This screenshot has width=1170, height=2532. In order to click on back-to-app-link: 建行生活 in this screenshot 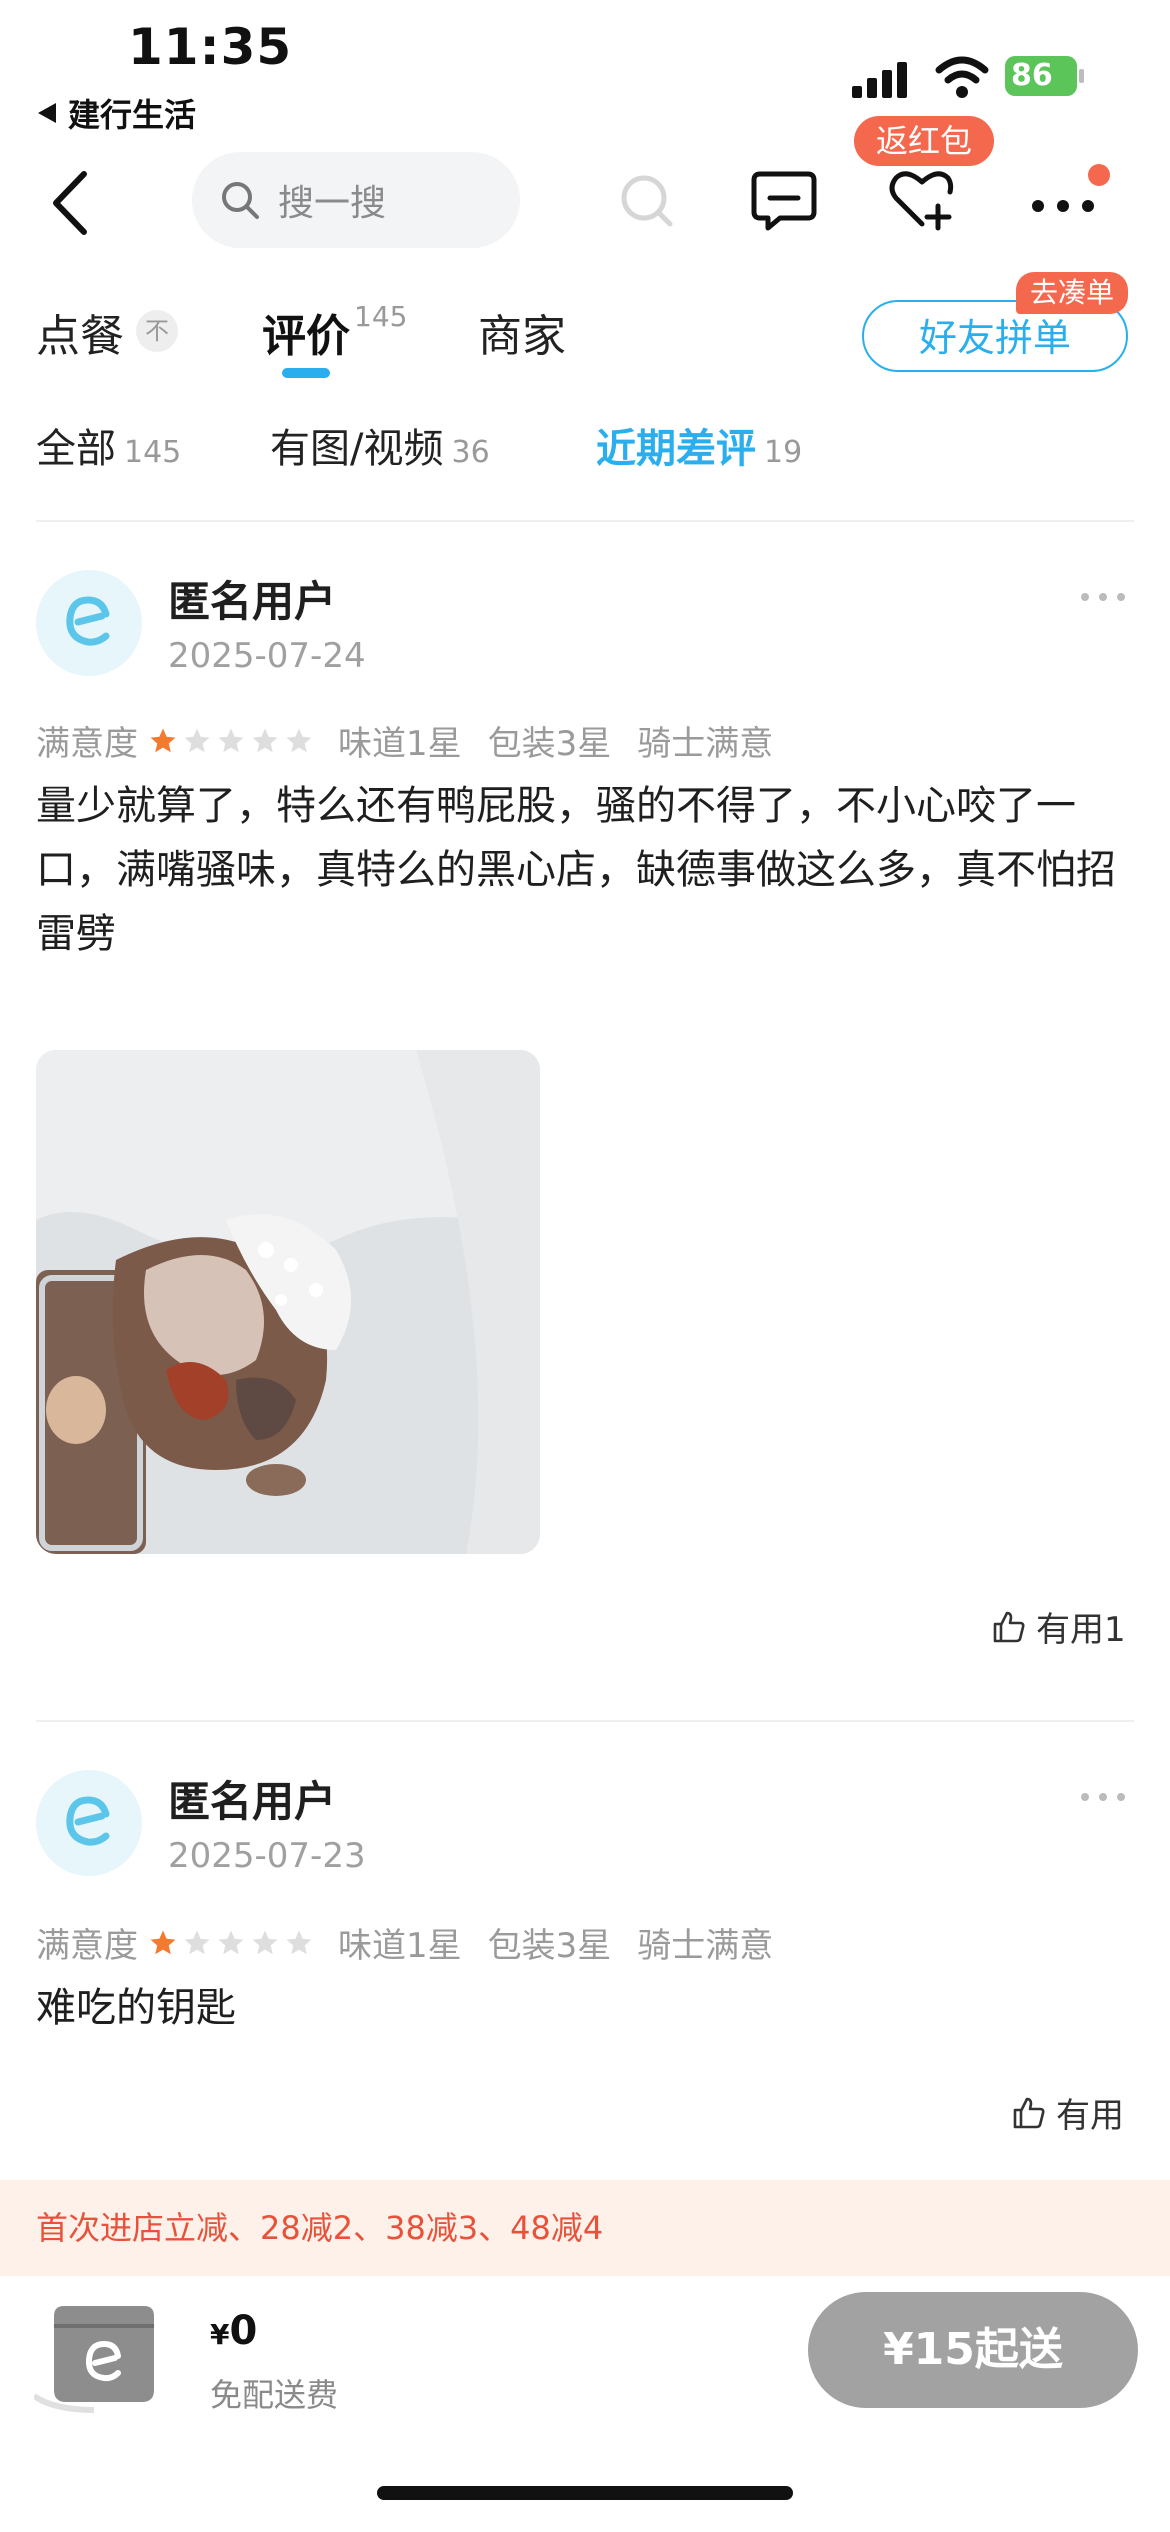, I will do `click(116, 113)`.